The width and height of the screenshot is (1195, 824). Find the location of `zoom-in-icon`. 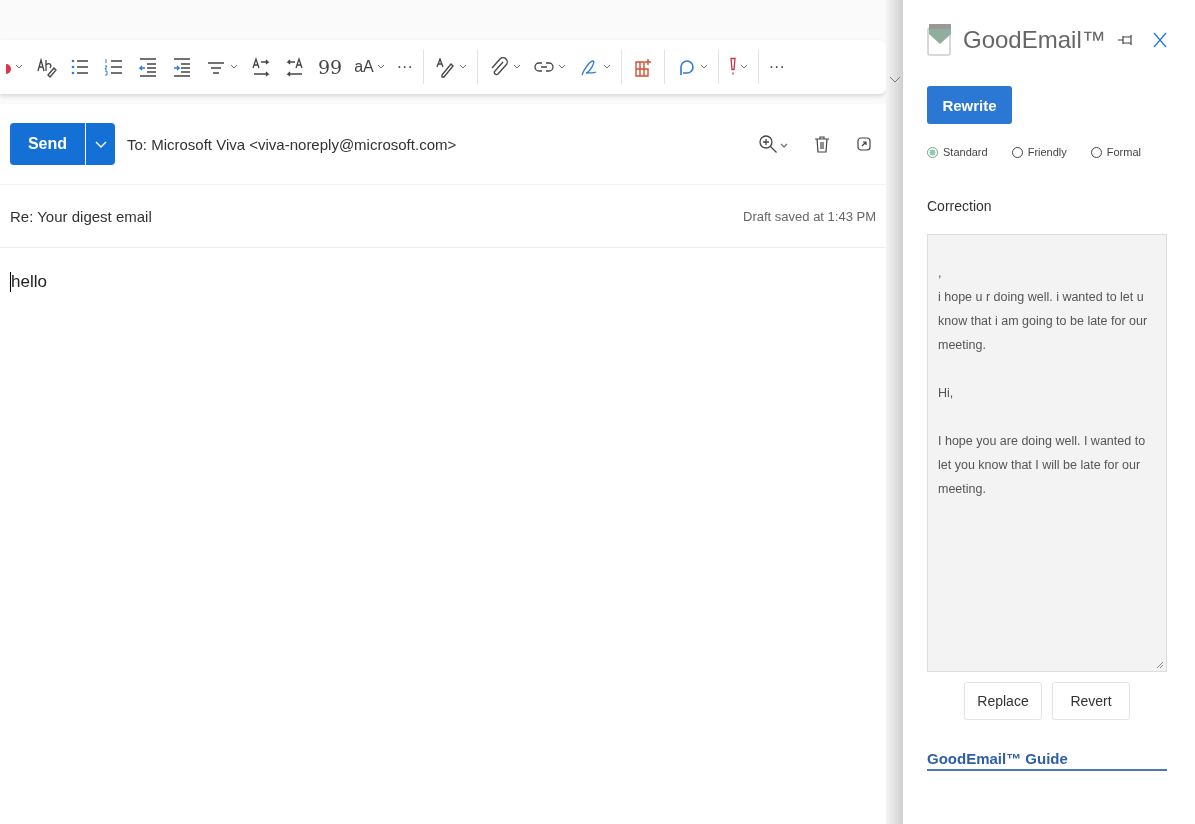

zoom-in-icon is located at coordinates (773, 144).